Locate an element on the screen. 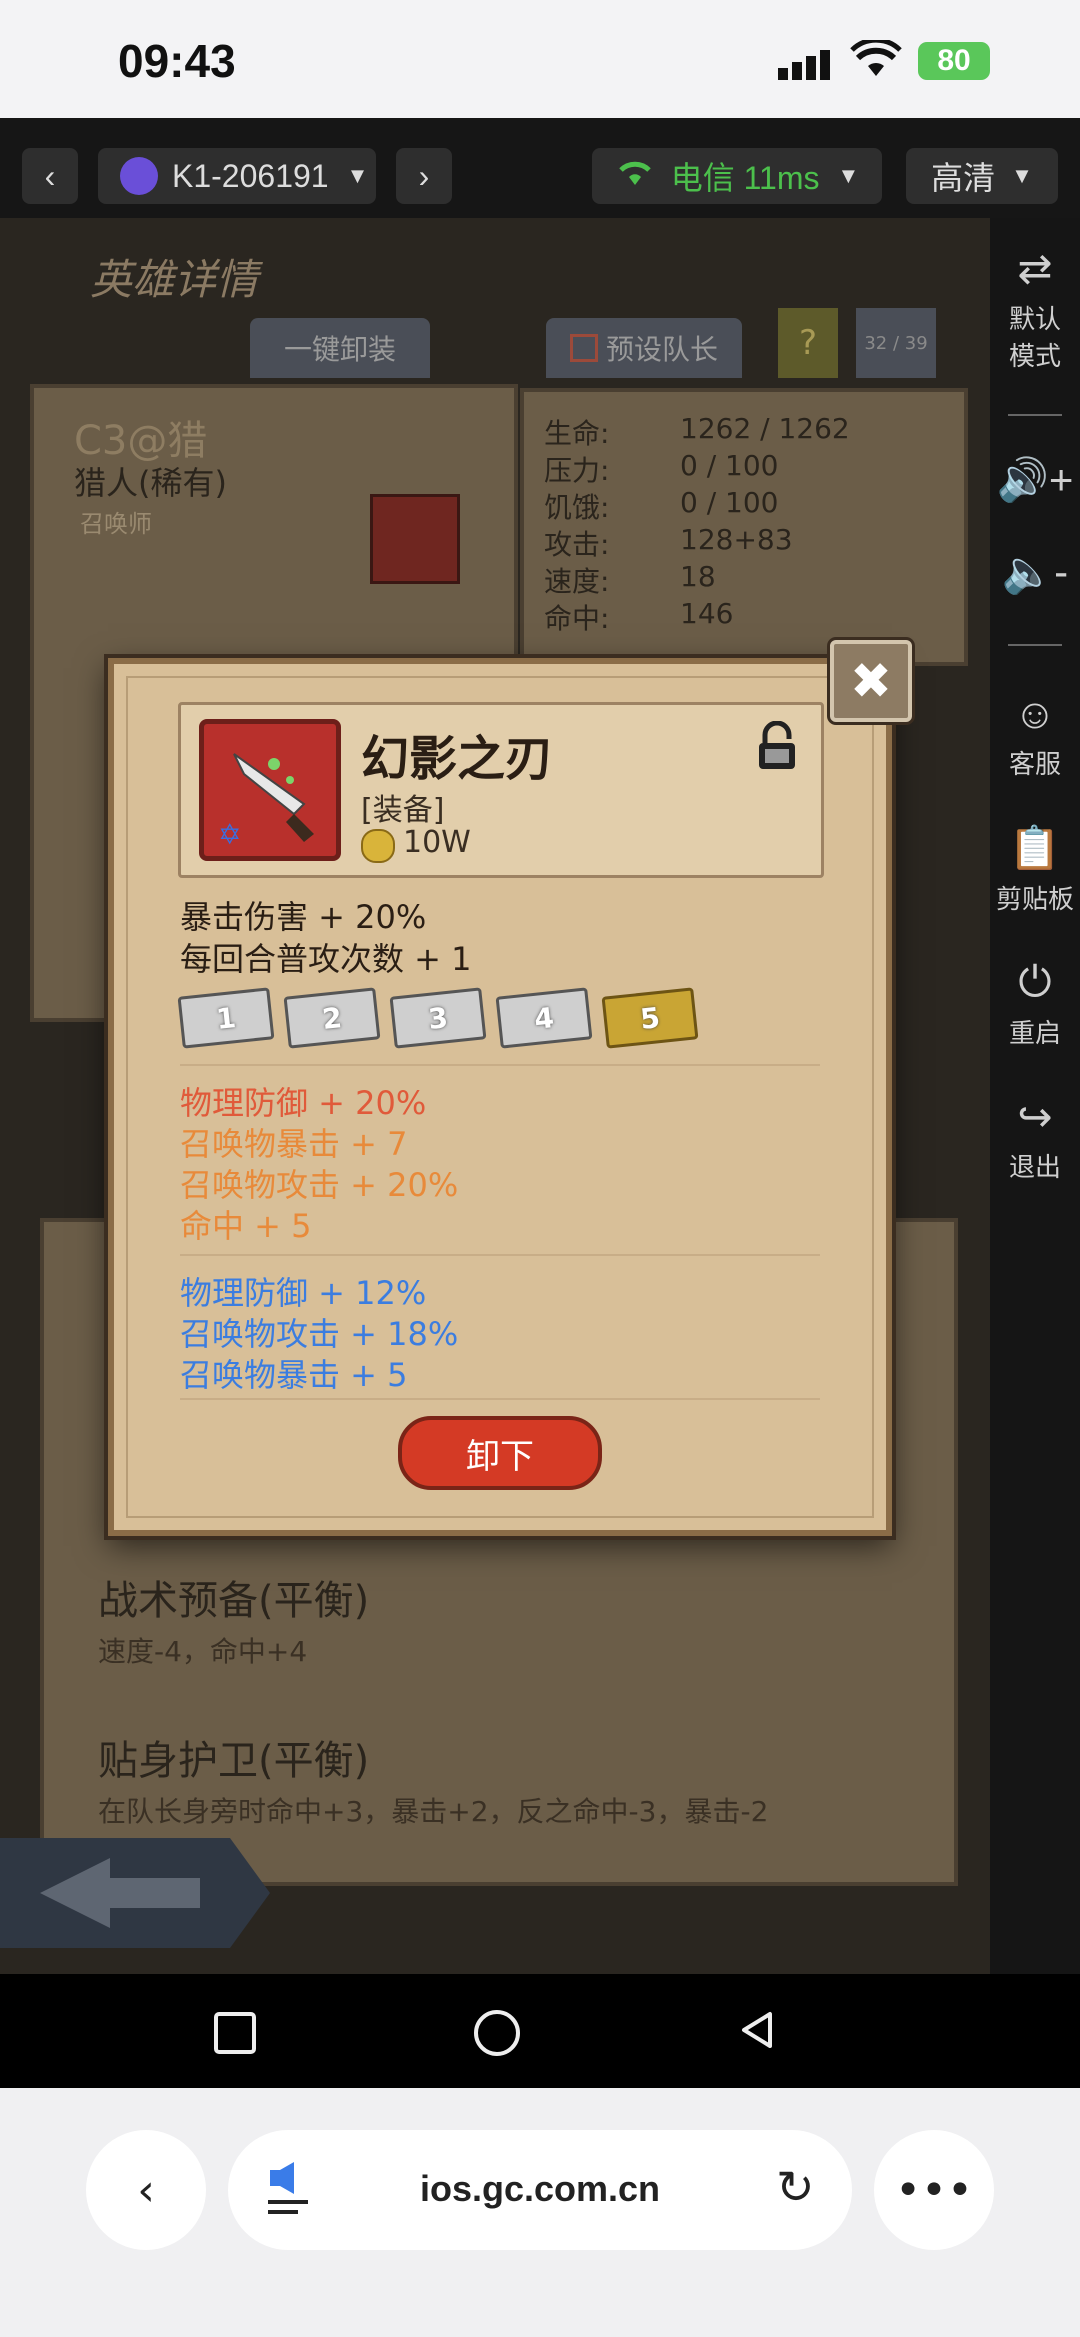 The image size is (1080, 2337). tier-tag-4: 4 is located at coordinates (544, 1018).